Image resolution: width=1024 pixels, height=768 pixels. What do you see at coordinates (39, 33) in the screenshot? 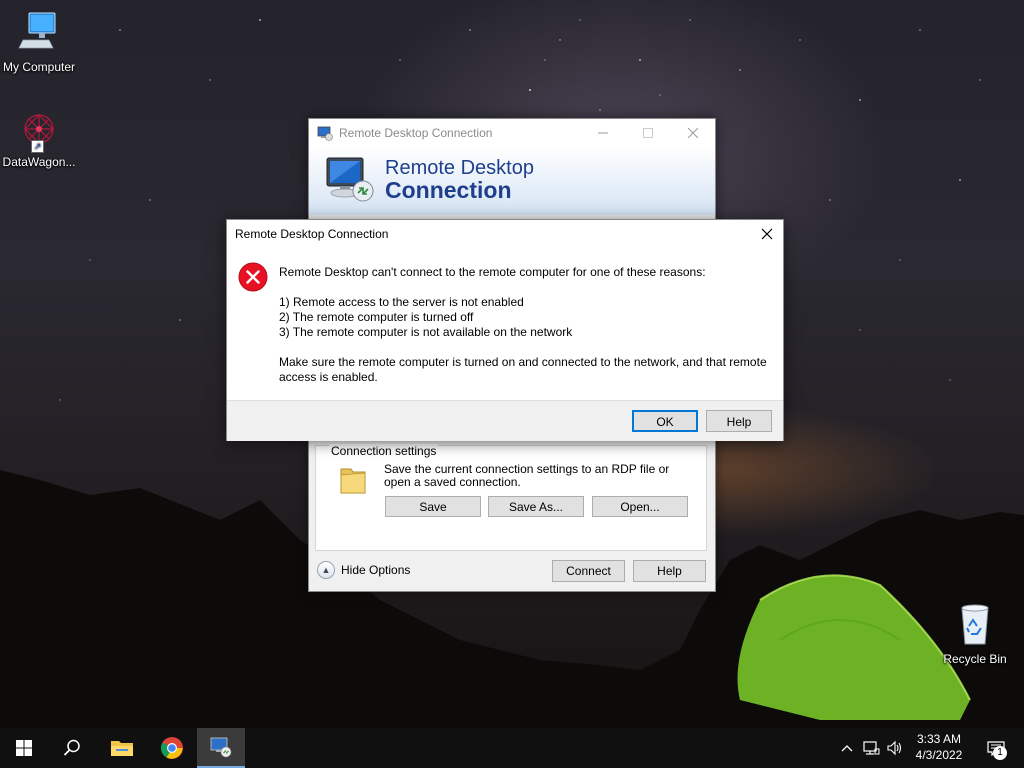
I see `computer-icon` at bounding box center [39, 33].